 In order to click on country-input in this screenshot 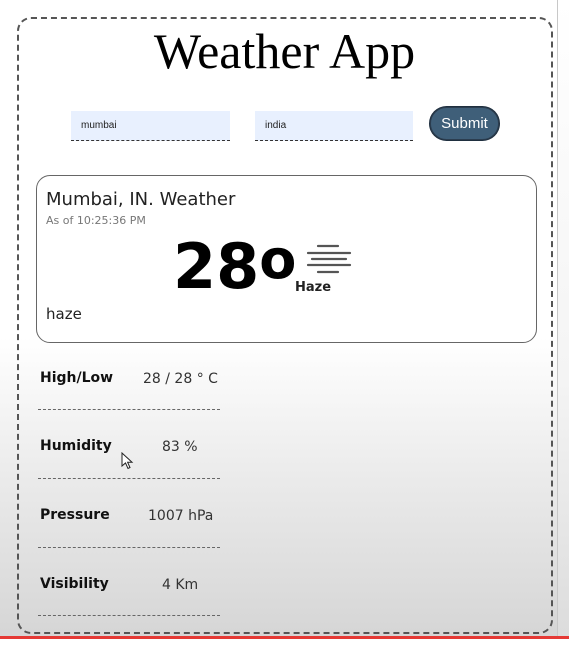, I will do `click(334, 126)`.